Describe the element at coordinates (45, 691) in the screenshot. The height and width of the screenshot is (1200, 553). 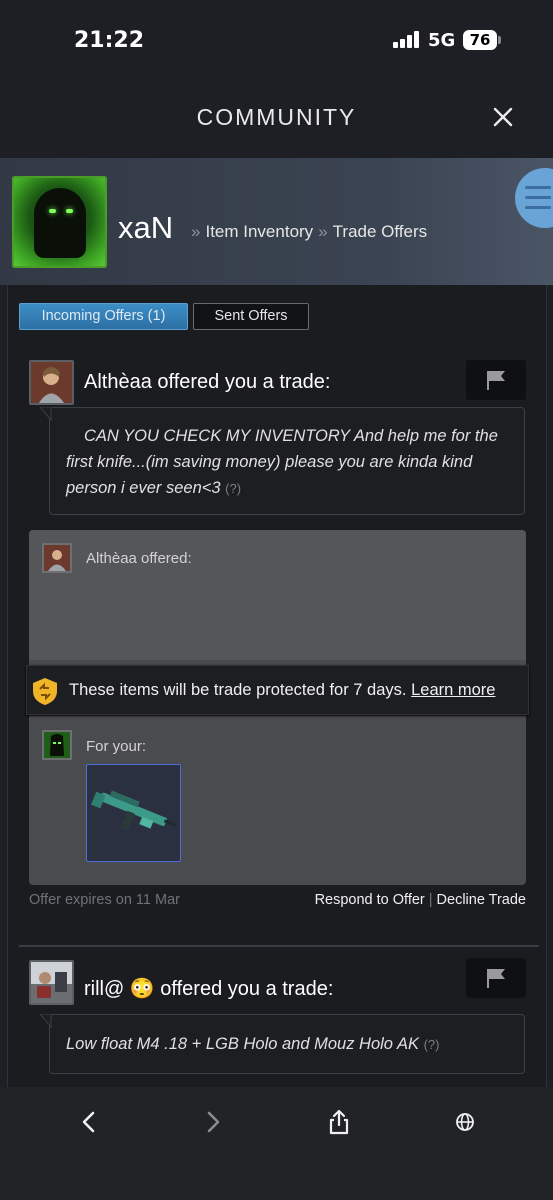
I see `shield-icon` at that location.